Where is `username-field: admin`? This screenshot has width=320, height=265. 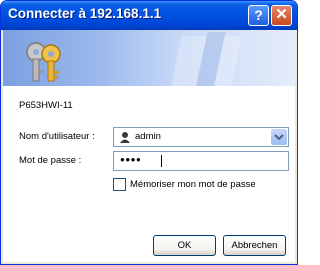 username-field: admin is located at coordinates (201, 137).